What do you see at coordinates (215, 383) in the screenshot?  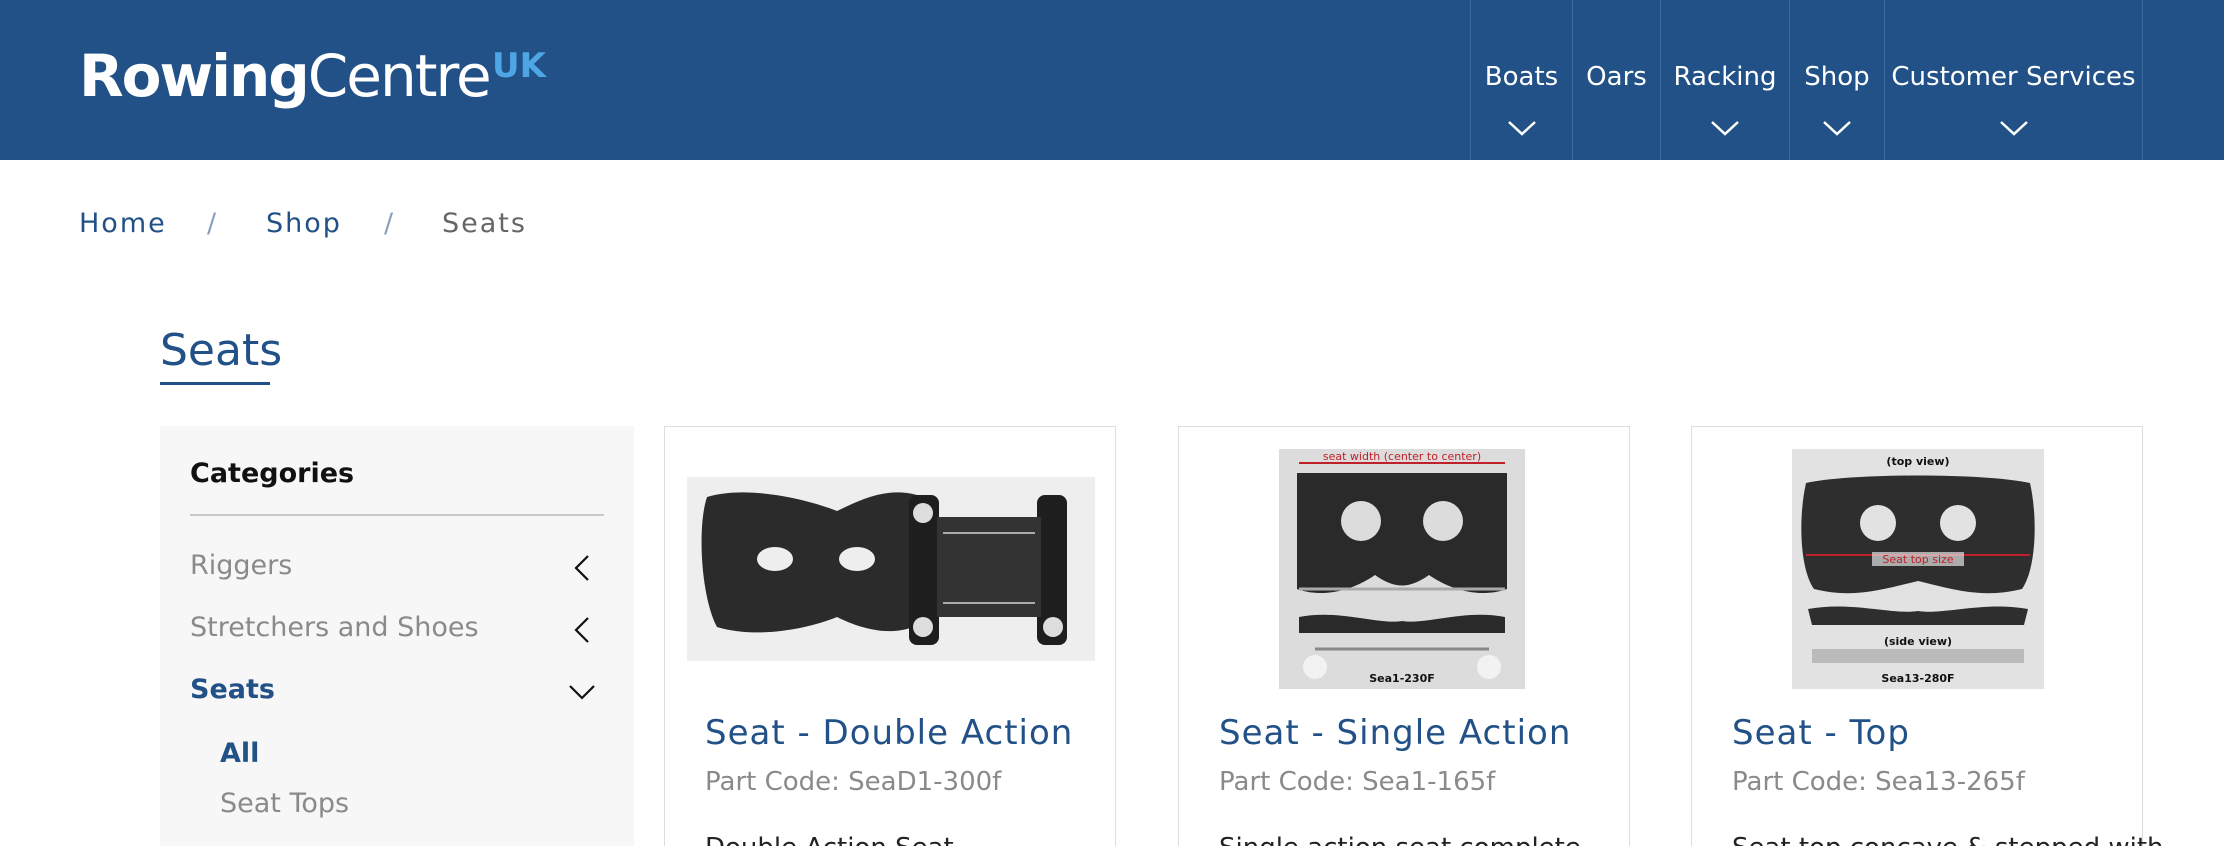 I see `title-underline` at bounding box center [215, 383].